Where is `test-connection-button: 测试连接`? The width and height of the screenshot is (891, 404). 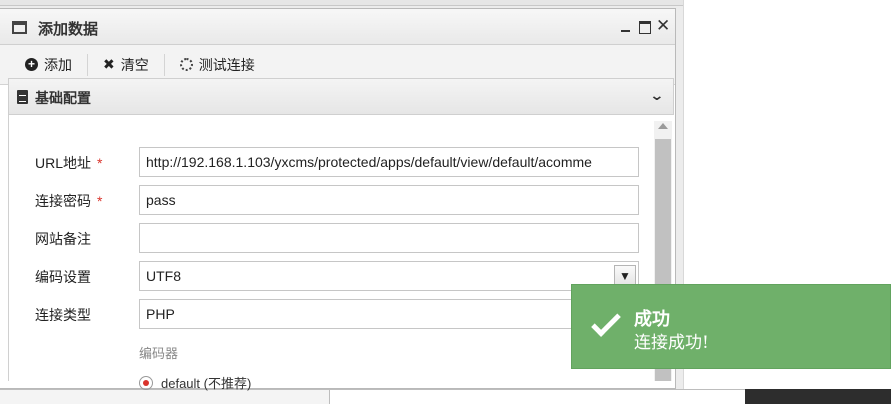
test-connection-button: 测试连接 is located at coordinates (217, 65).